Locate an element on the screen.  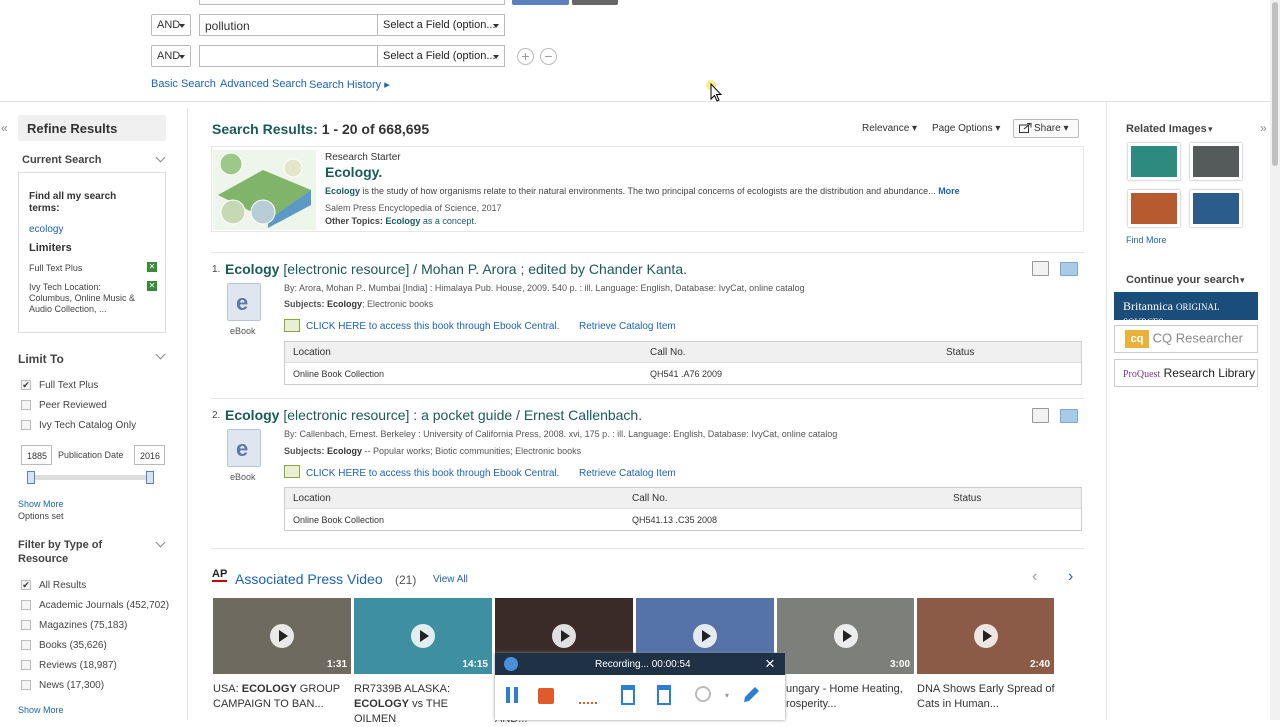
marker-icon is located at coordinates (664, 695).